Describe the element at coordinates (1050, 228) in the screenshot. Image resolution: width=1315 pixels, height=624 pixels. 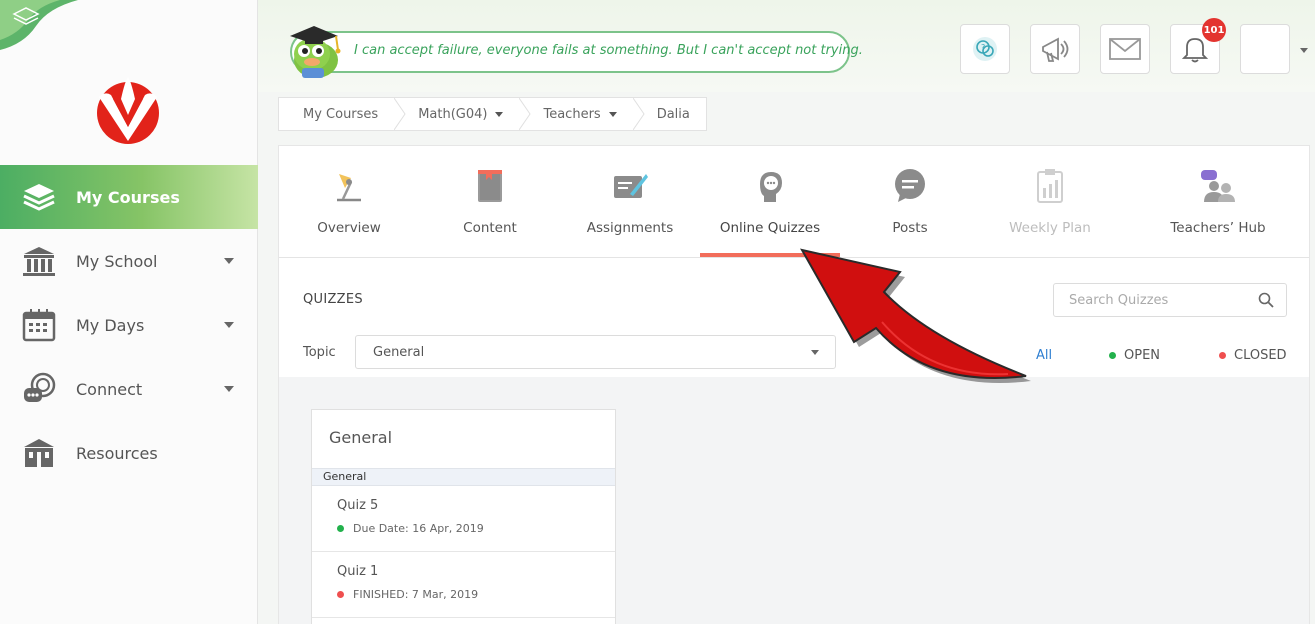
I see `tab-label: Weekly Plan` at that location.